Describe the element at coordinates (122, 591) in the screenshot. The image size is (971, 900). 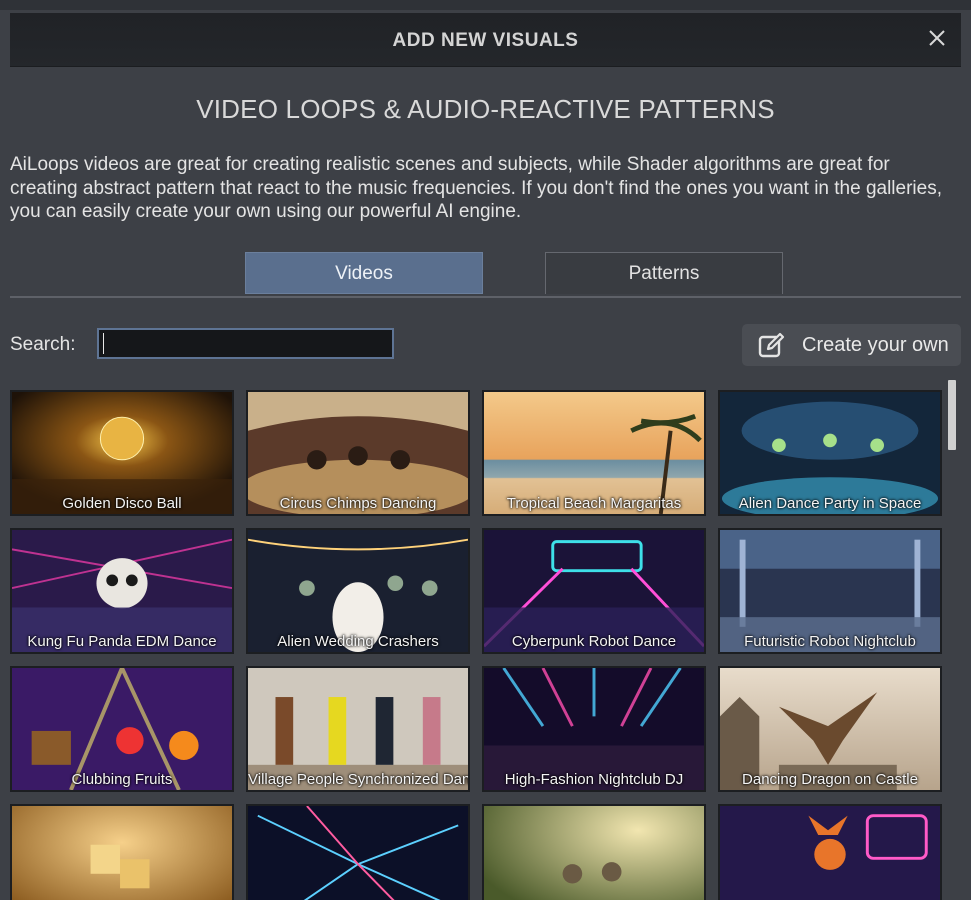
I see `gallery-tile: Kung Fu Panda EDM Dance` at that location.